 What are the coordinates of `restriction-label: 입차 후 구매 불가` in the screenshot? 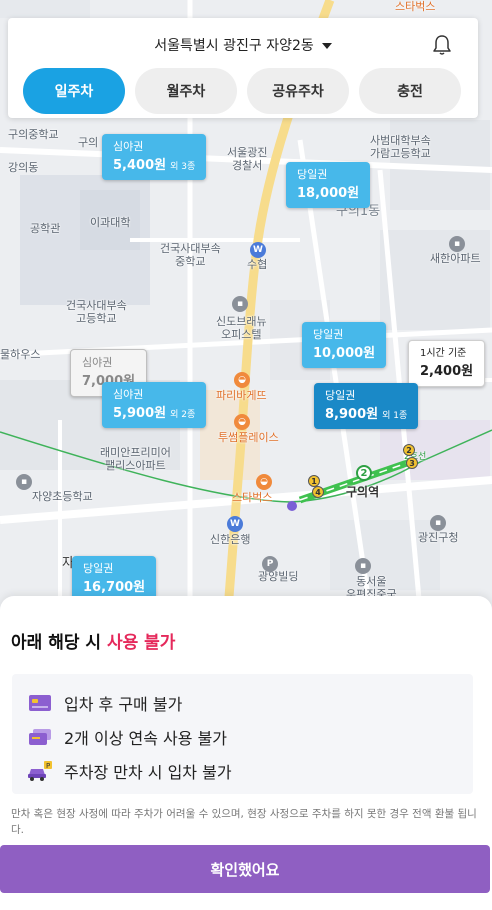 It's located at (123, 704).